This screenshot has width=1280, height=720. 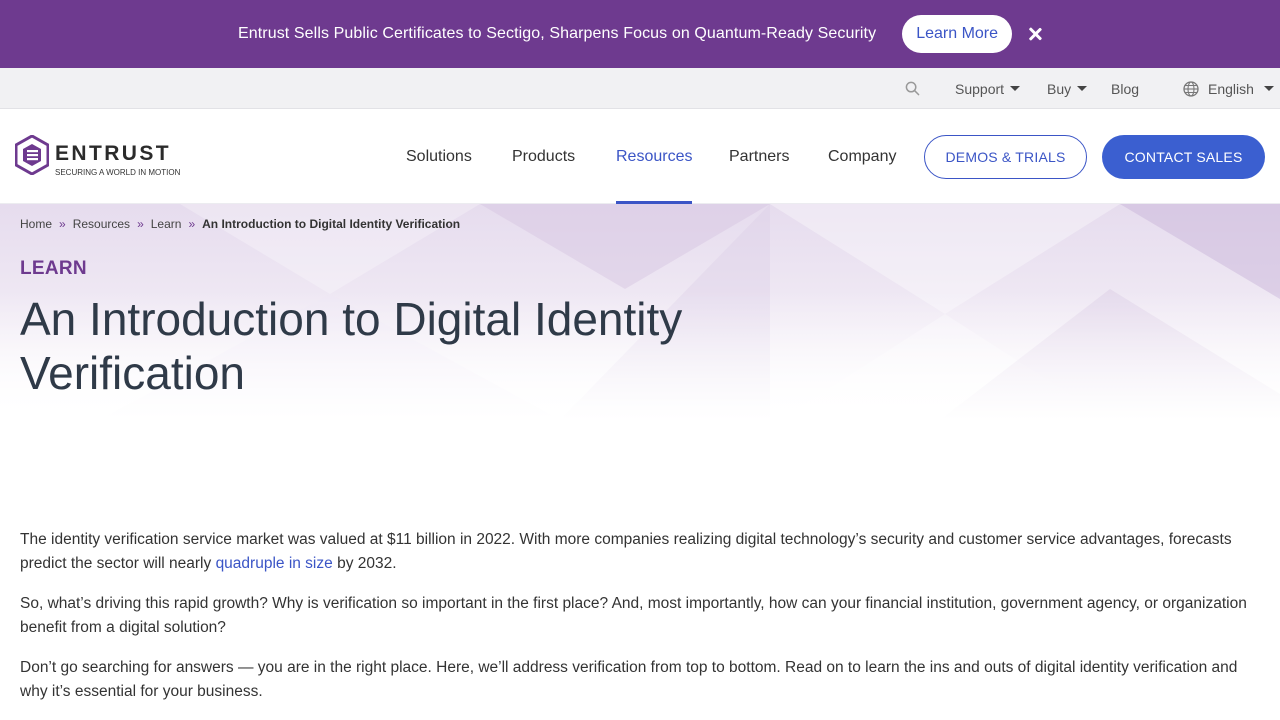 What do you see at coordinates (862, 156) in the screenshot?
I see `nav-company: Company` at bounding box center [862, 156].